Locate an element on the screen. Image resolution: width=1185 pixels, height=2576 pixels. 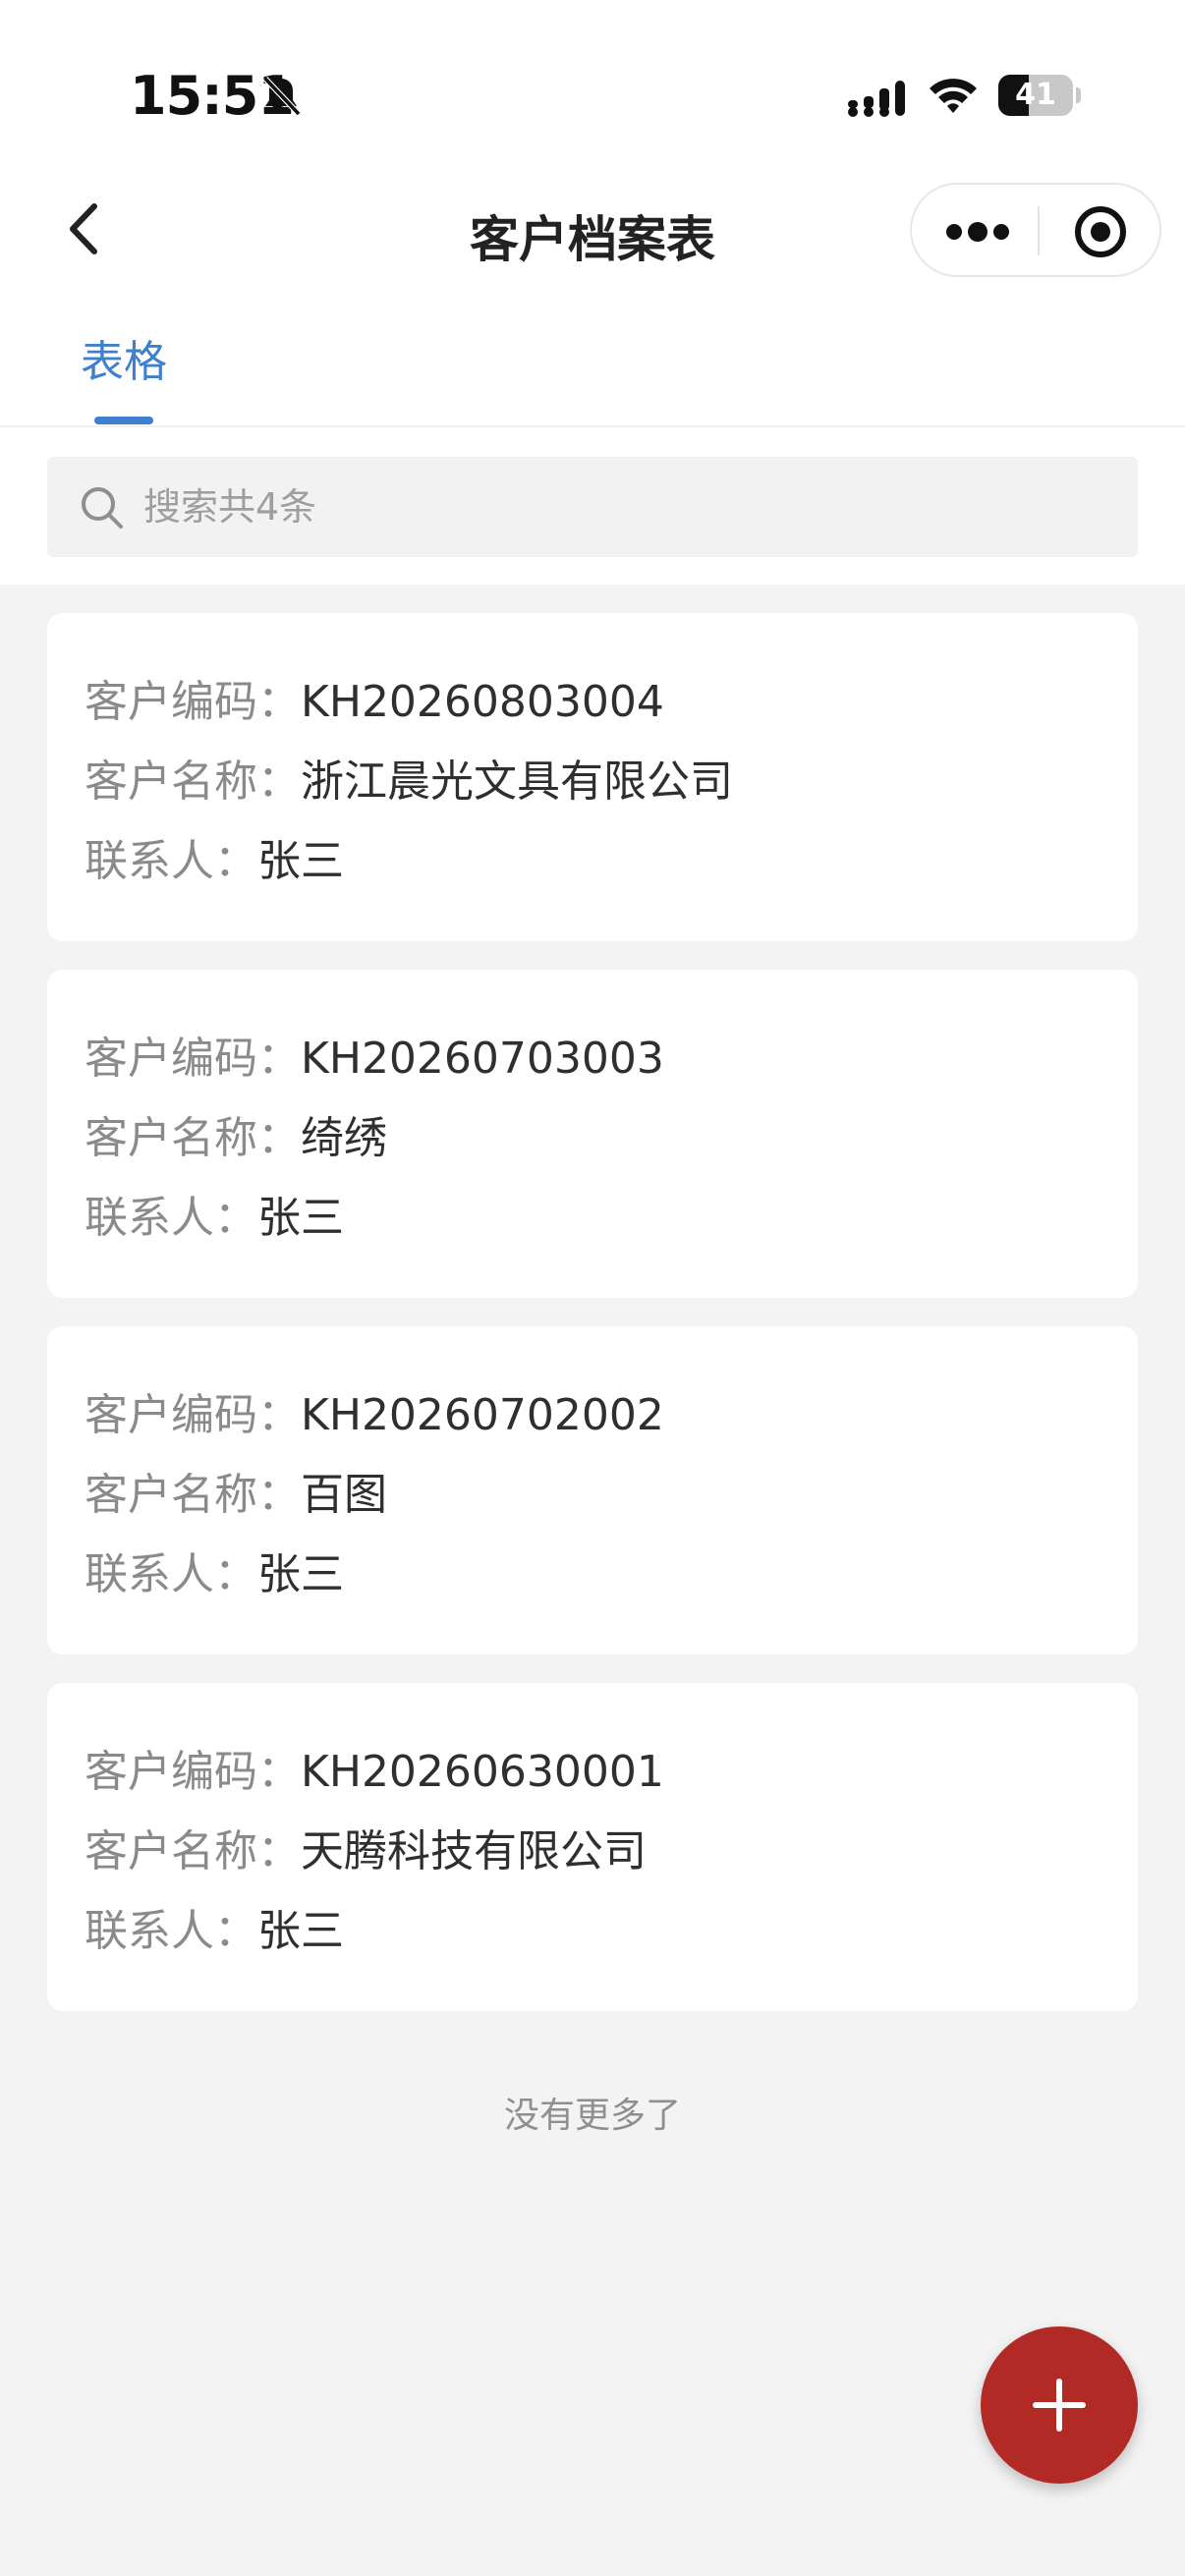
customer-name-row: 客户名称：天腾科技有限公司 is located at coordinates (366, 1847).